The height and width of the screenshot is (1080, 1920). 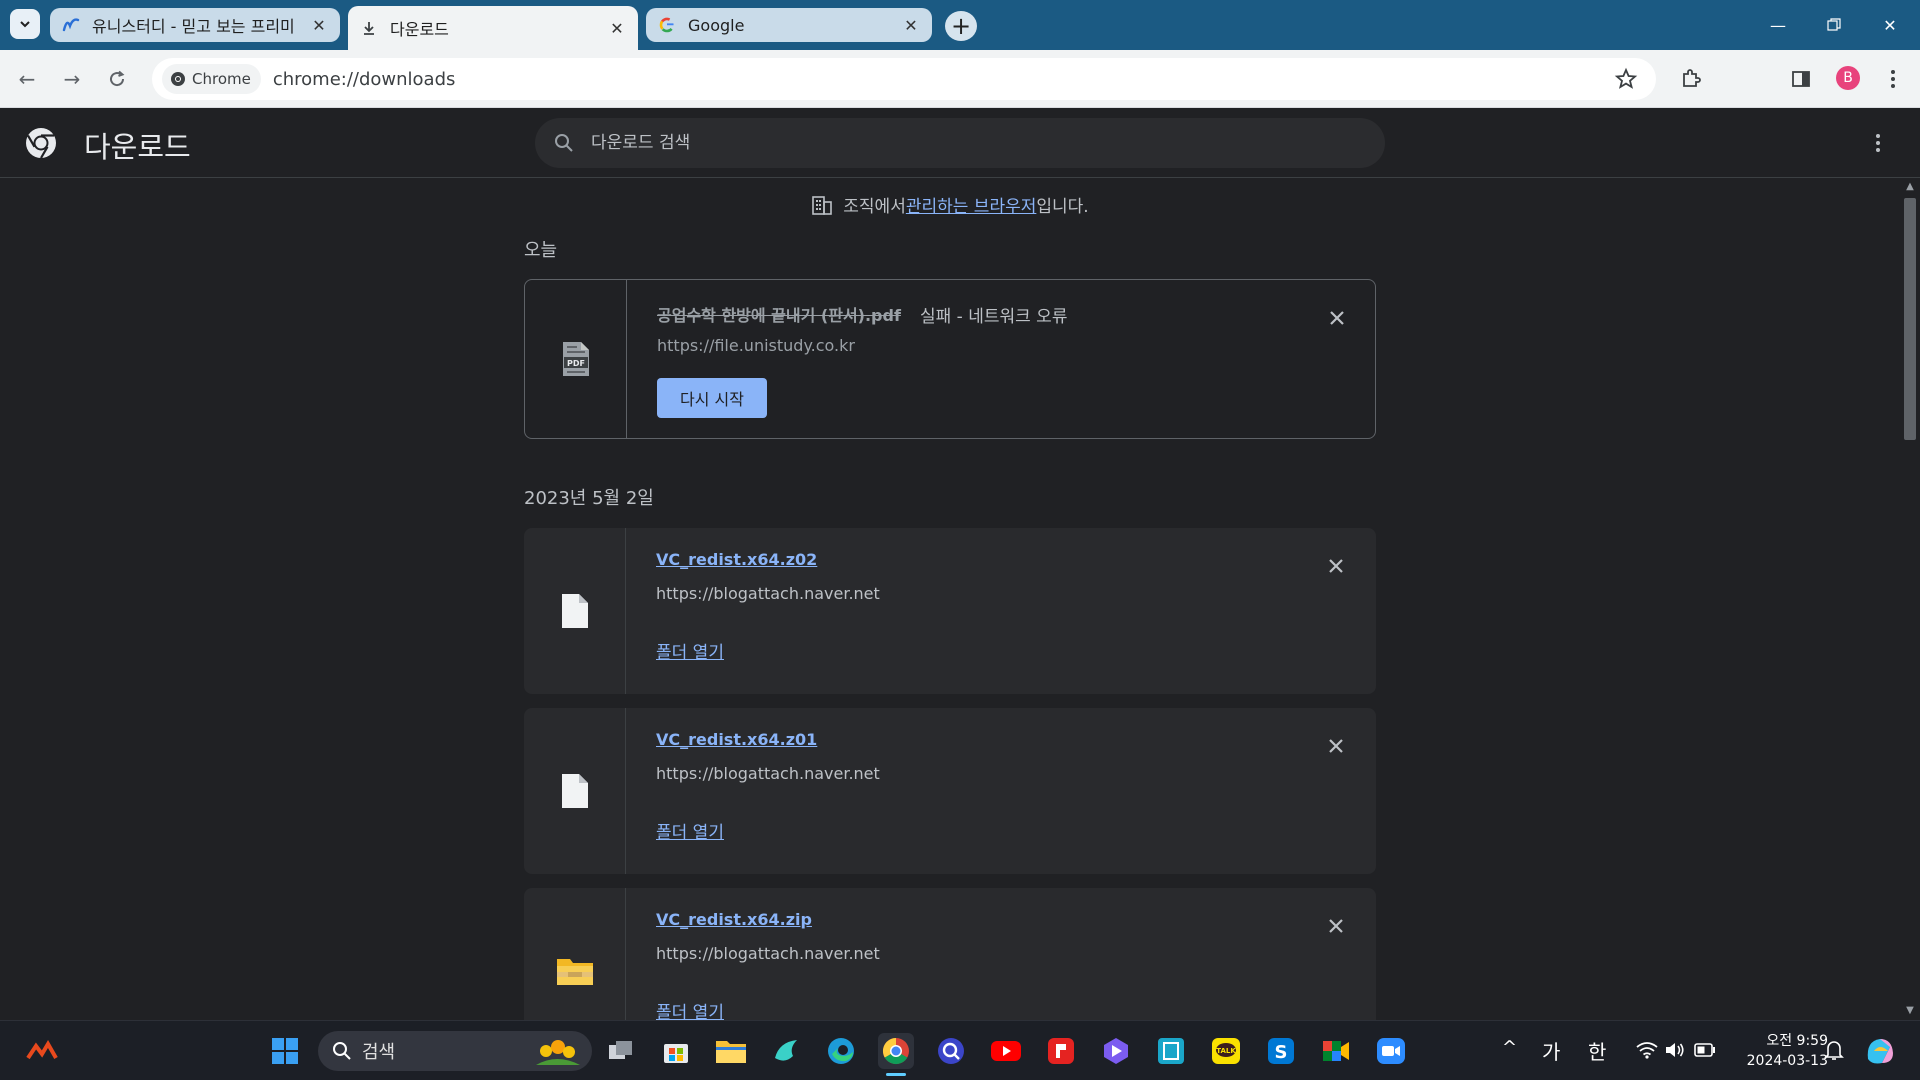 What do you see at coordinates (1675, 1050) in the screenshot?
I see `volume-icon` at bounding box center [1675, 1050].